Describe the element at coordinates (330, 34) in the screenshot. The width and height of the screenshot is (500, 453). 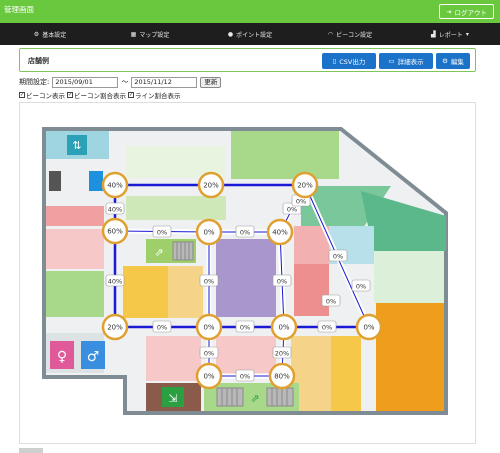
I see `wifi-icon: ◠` at that location.